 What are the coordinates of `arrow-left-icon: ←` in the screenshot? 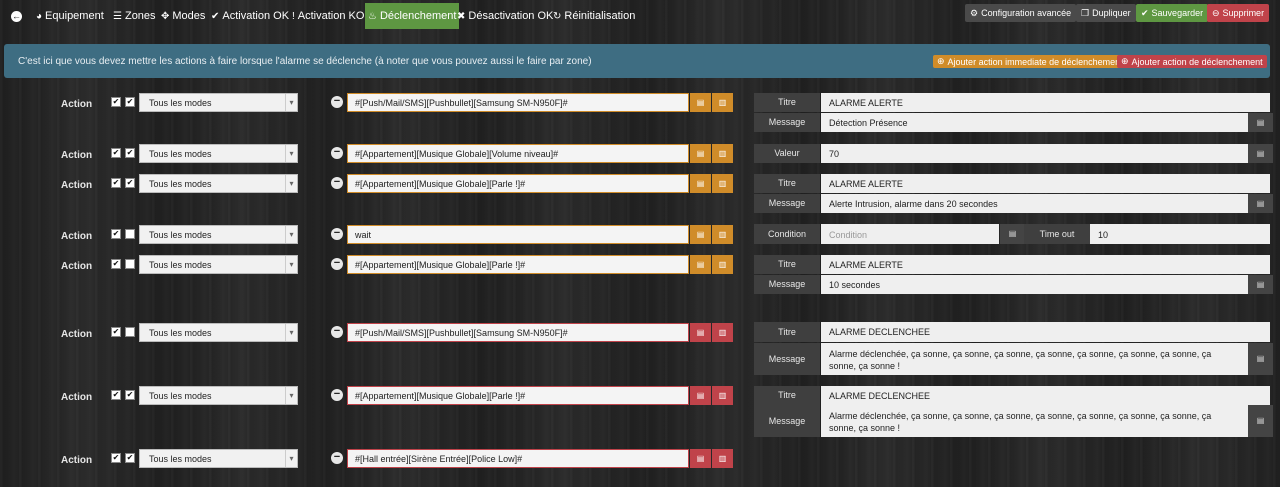 It's located at (16, 16).